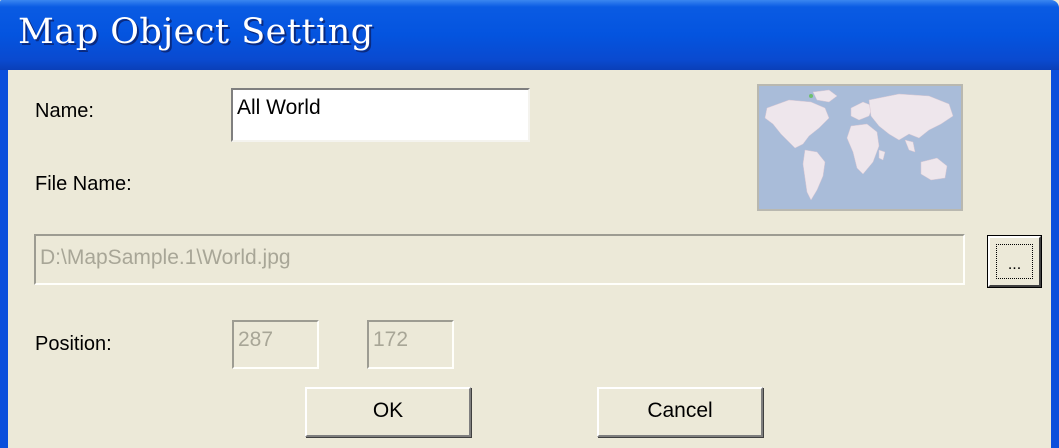 Image resolution: width=1059 pixels, height=448 pixels. Describe the element at coordinates (1055, 259) in the screenshot. I see `window-frame-right` at that location.